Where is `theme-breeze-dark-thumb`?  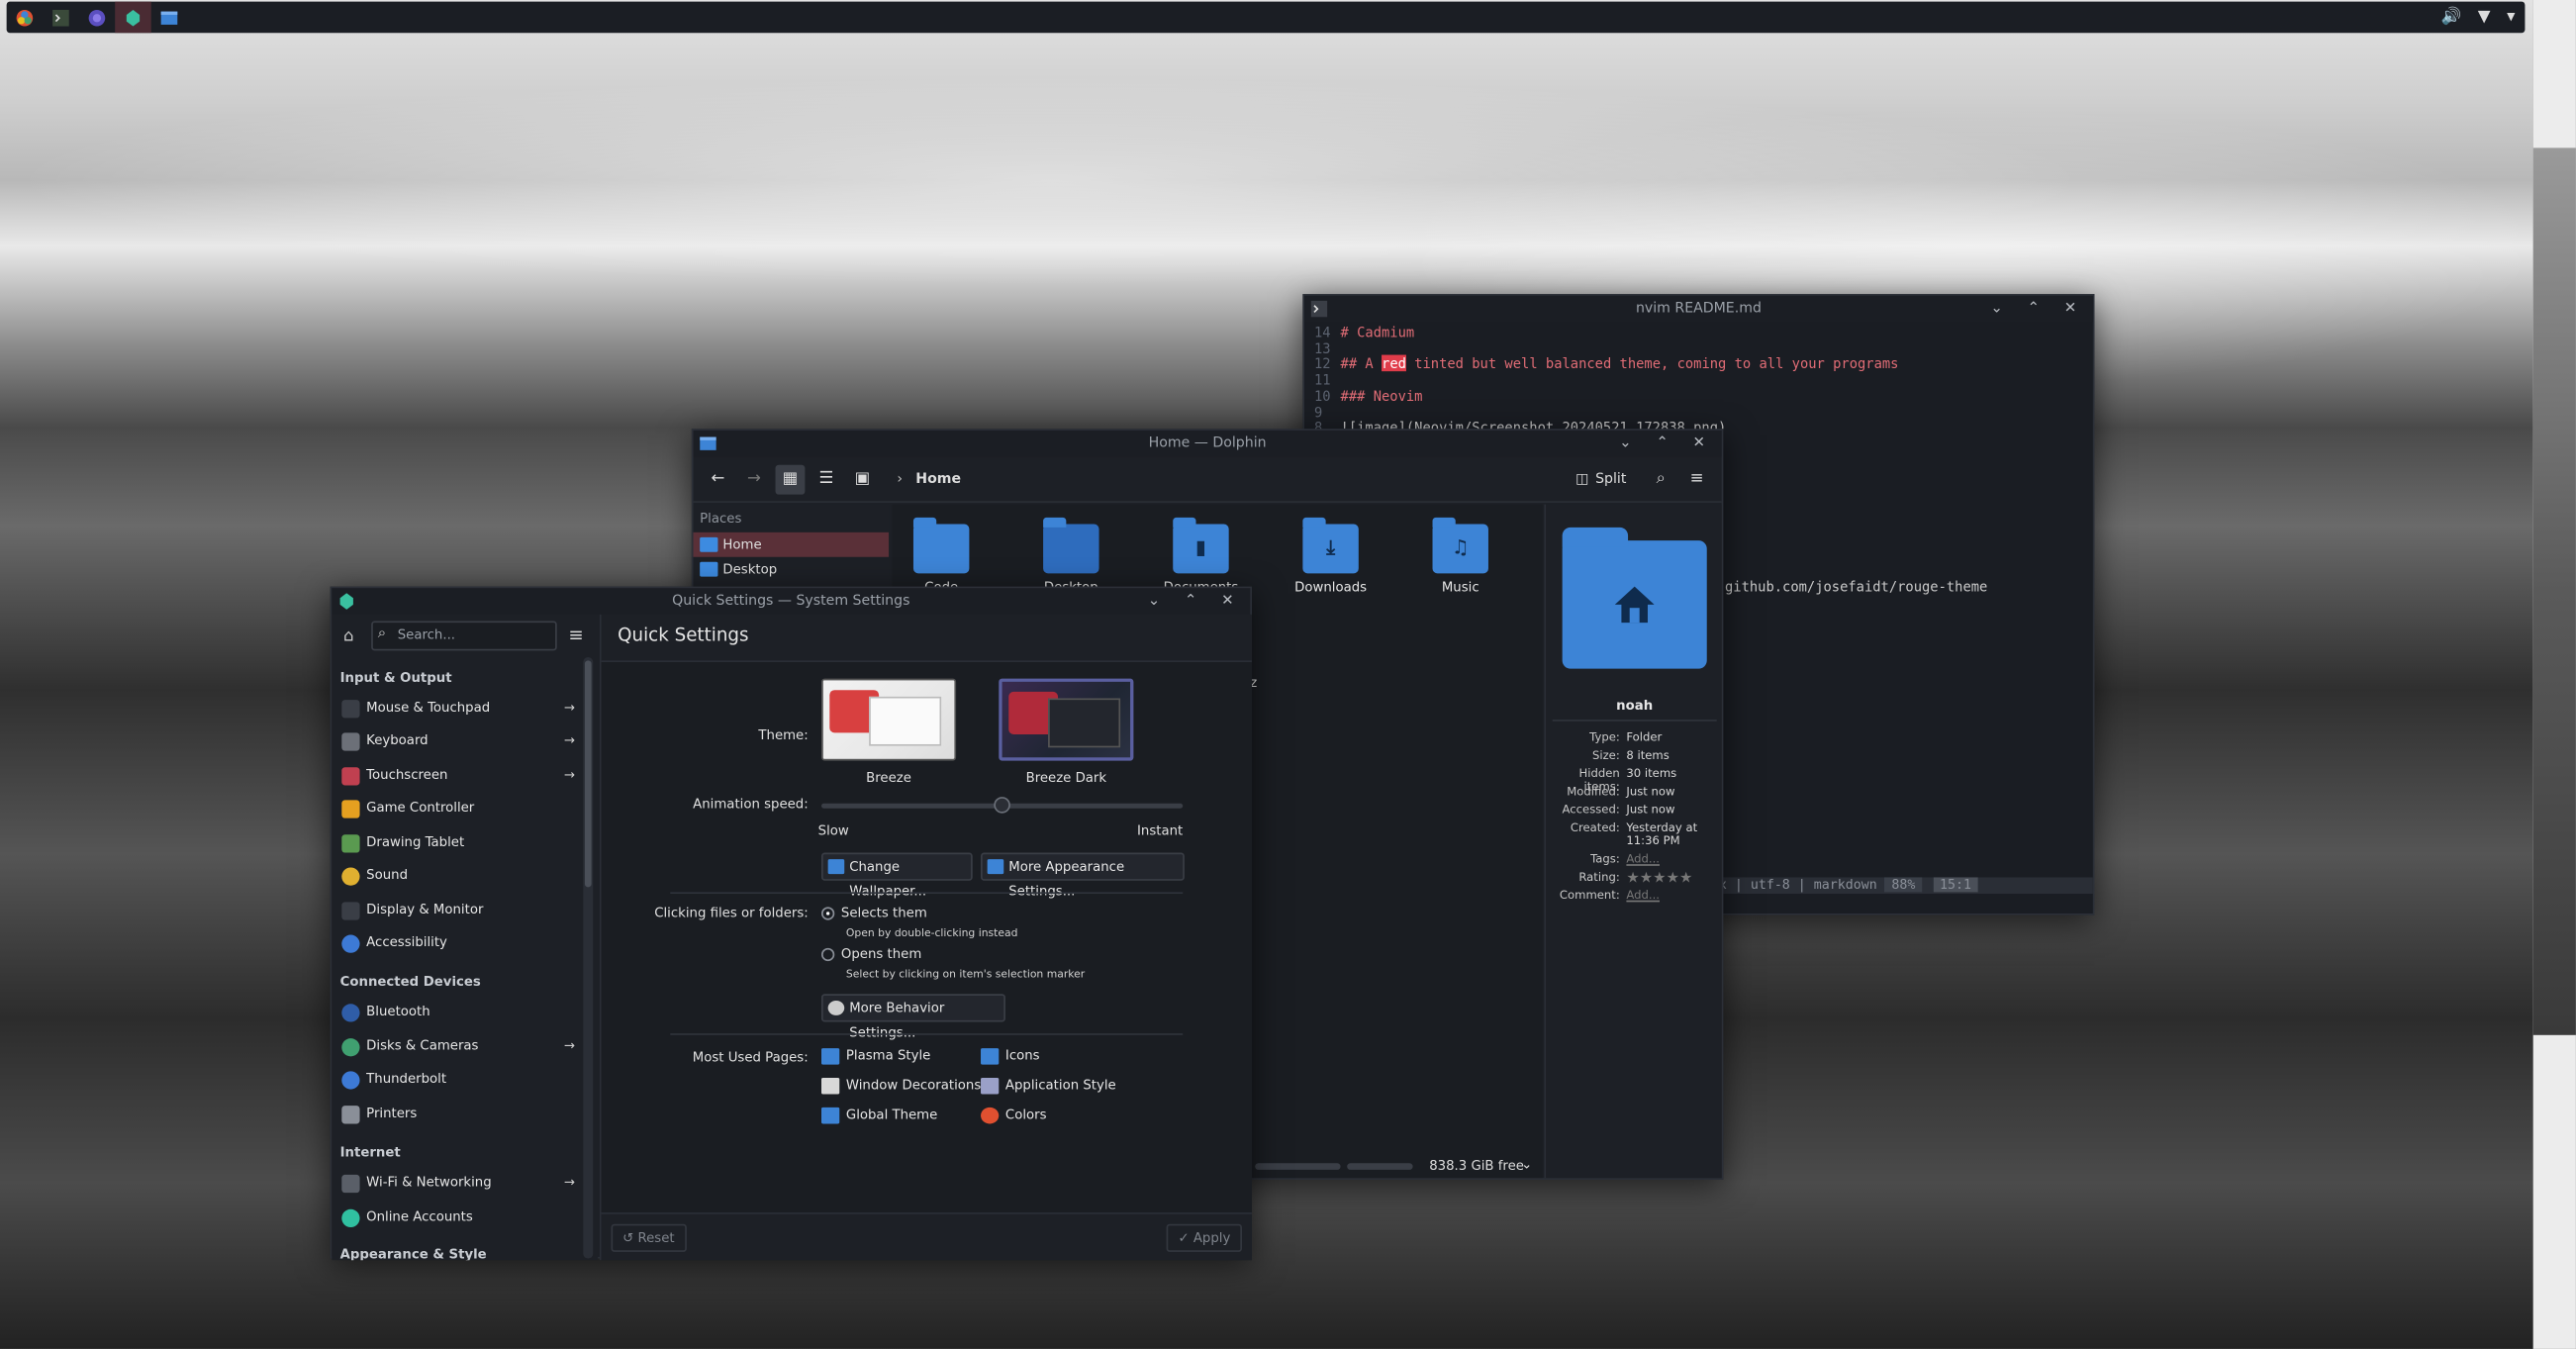
theme-breeze-dark-thumb is located at coordinates (1066, 719).